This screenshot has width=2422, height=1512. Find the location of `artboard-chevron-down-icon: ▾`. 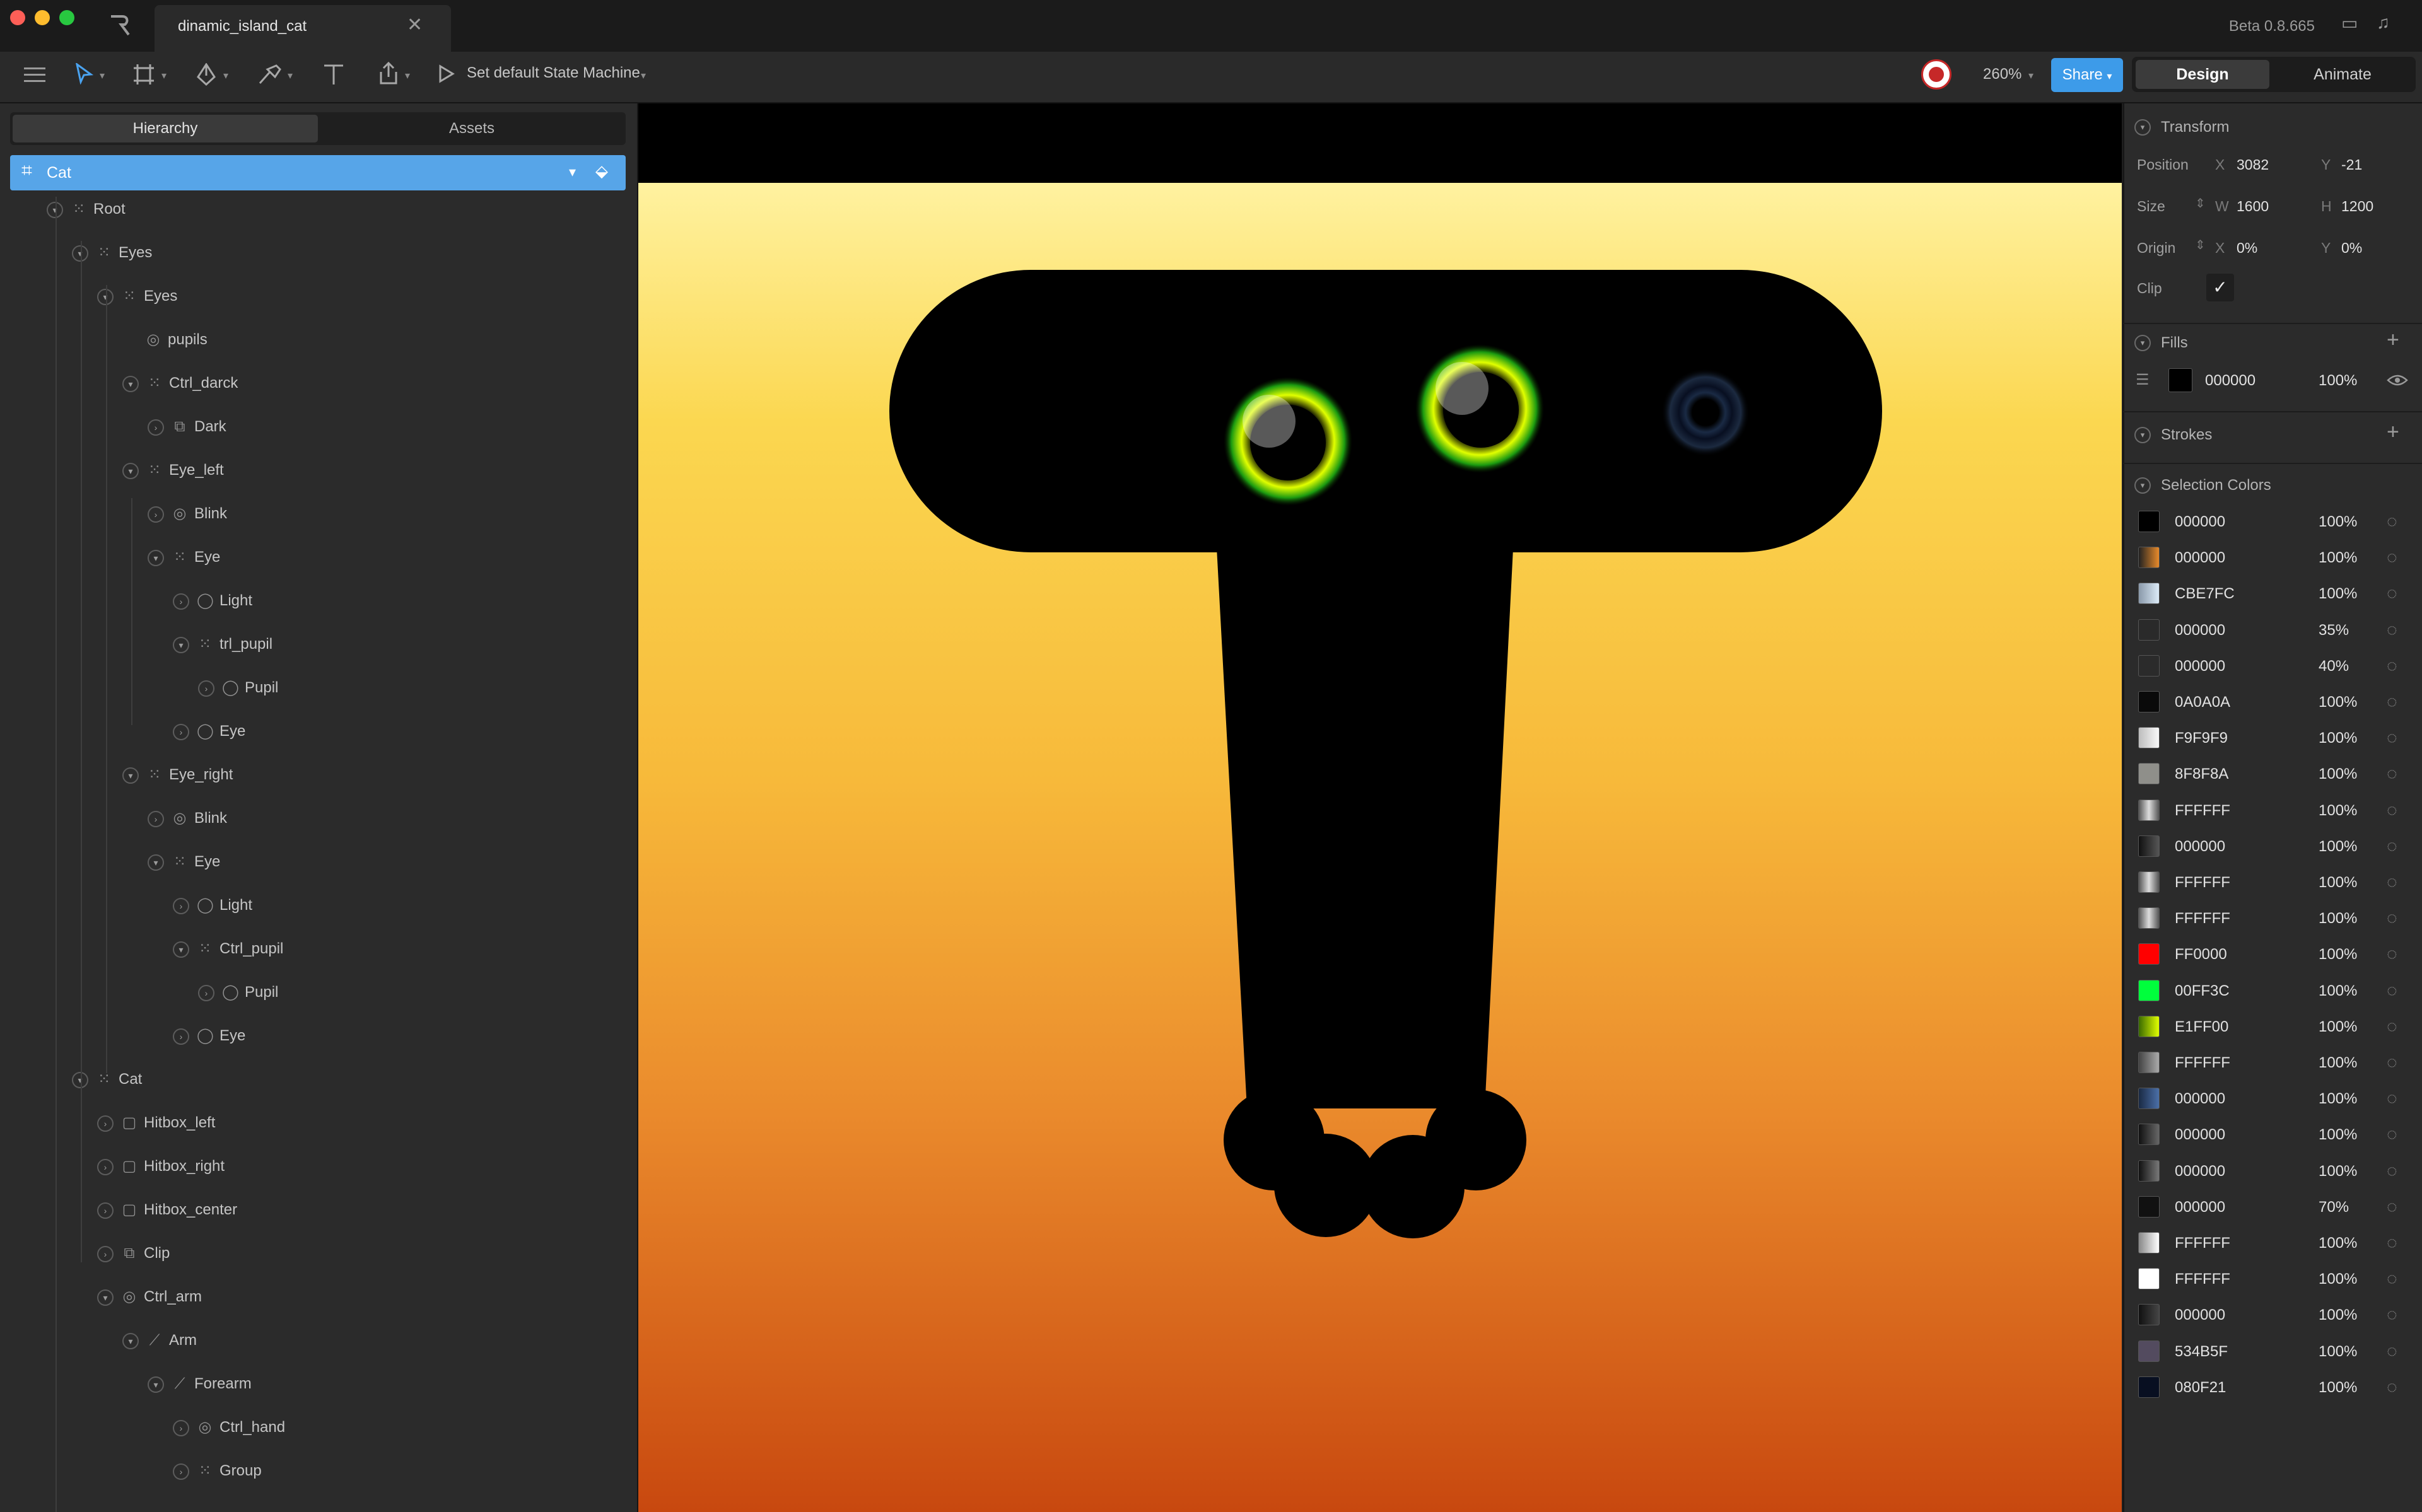

artboard-chevron-down-icon: ▾ is located at coordinates (572, 172).